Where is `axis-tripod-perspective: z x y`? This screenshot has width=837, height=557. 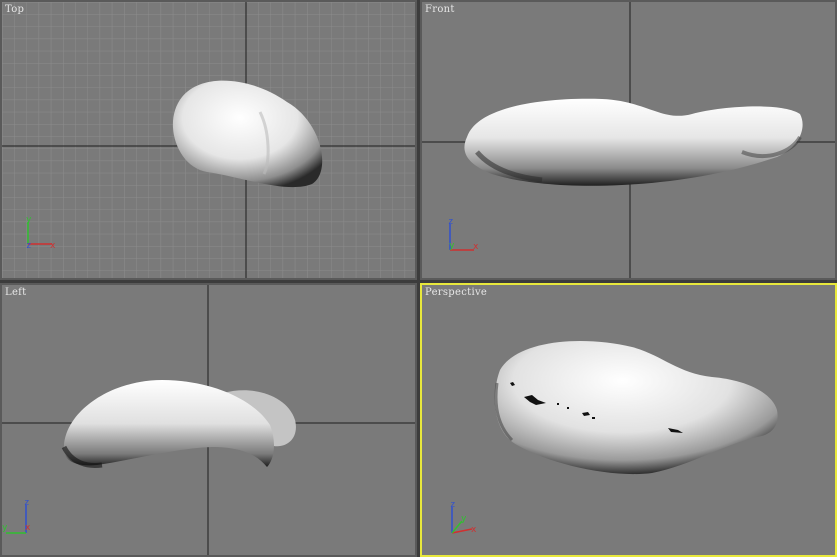 axis-tripod-perspective: z x y is located at coordinates (463, 517).